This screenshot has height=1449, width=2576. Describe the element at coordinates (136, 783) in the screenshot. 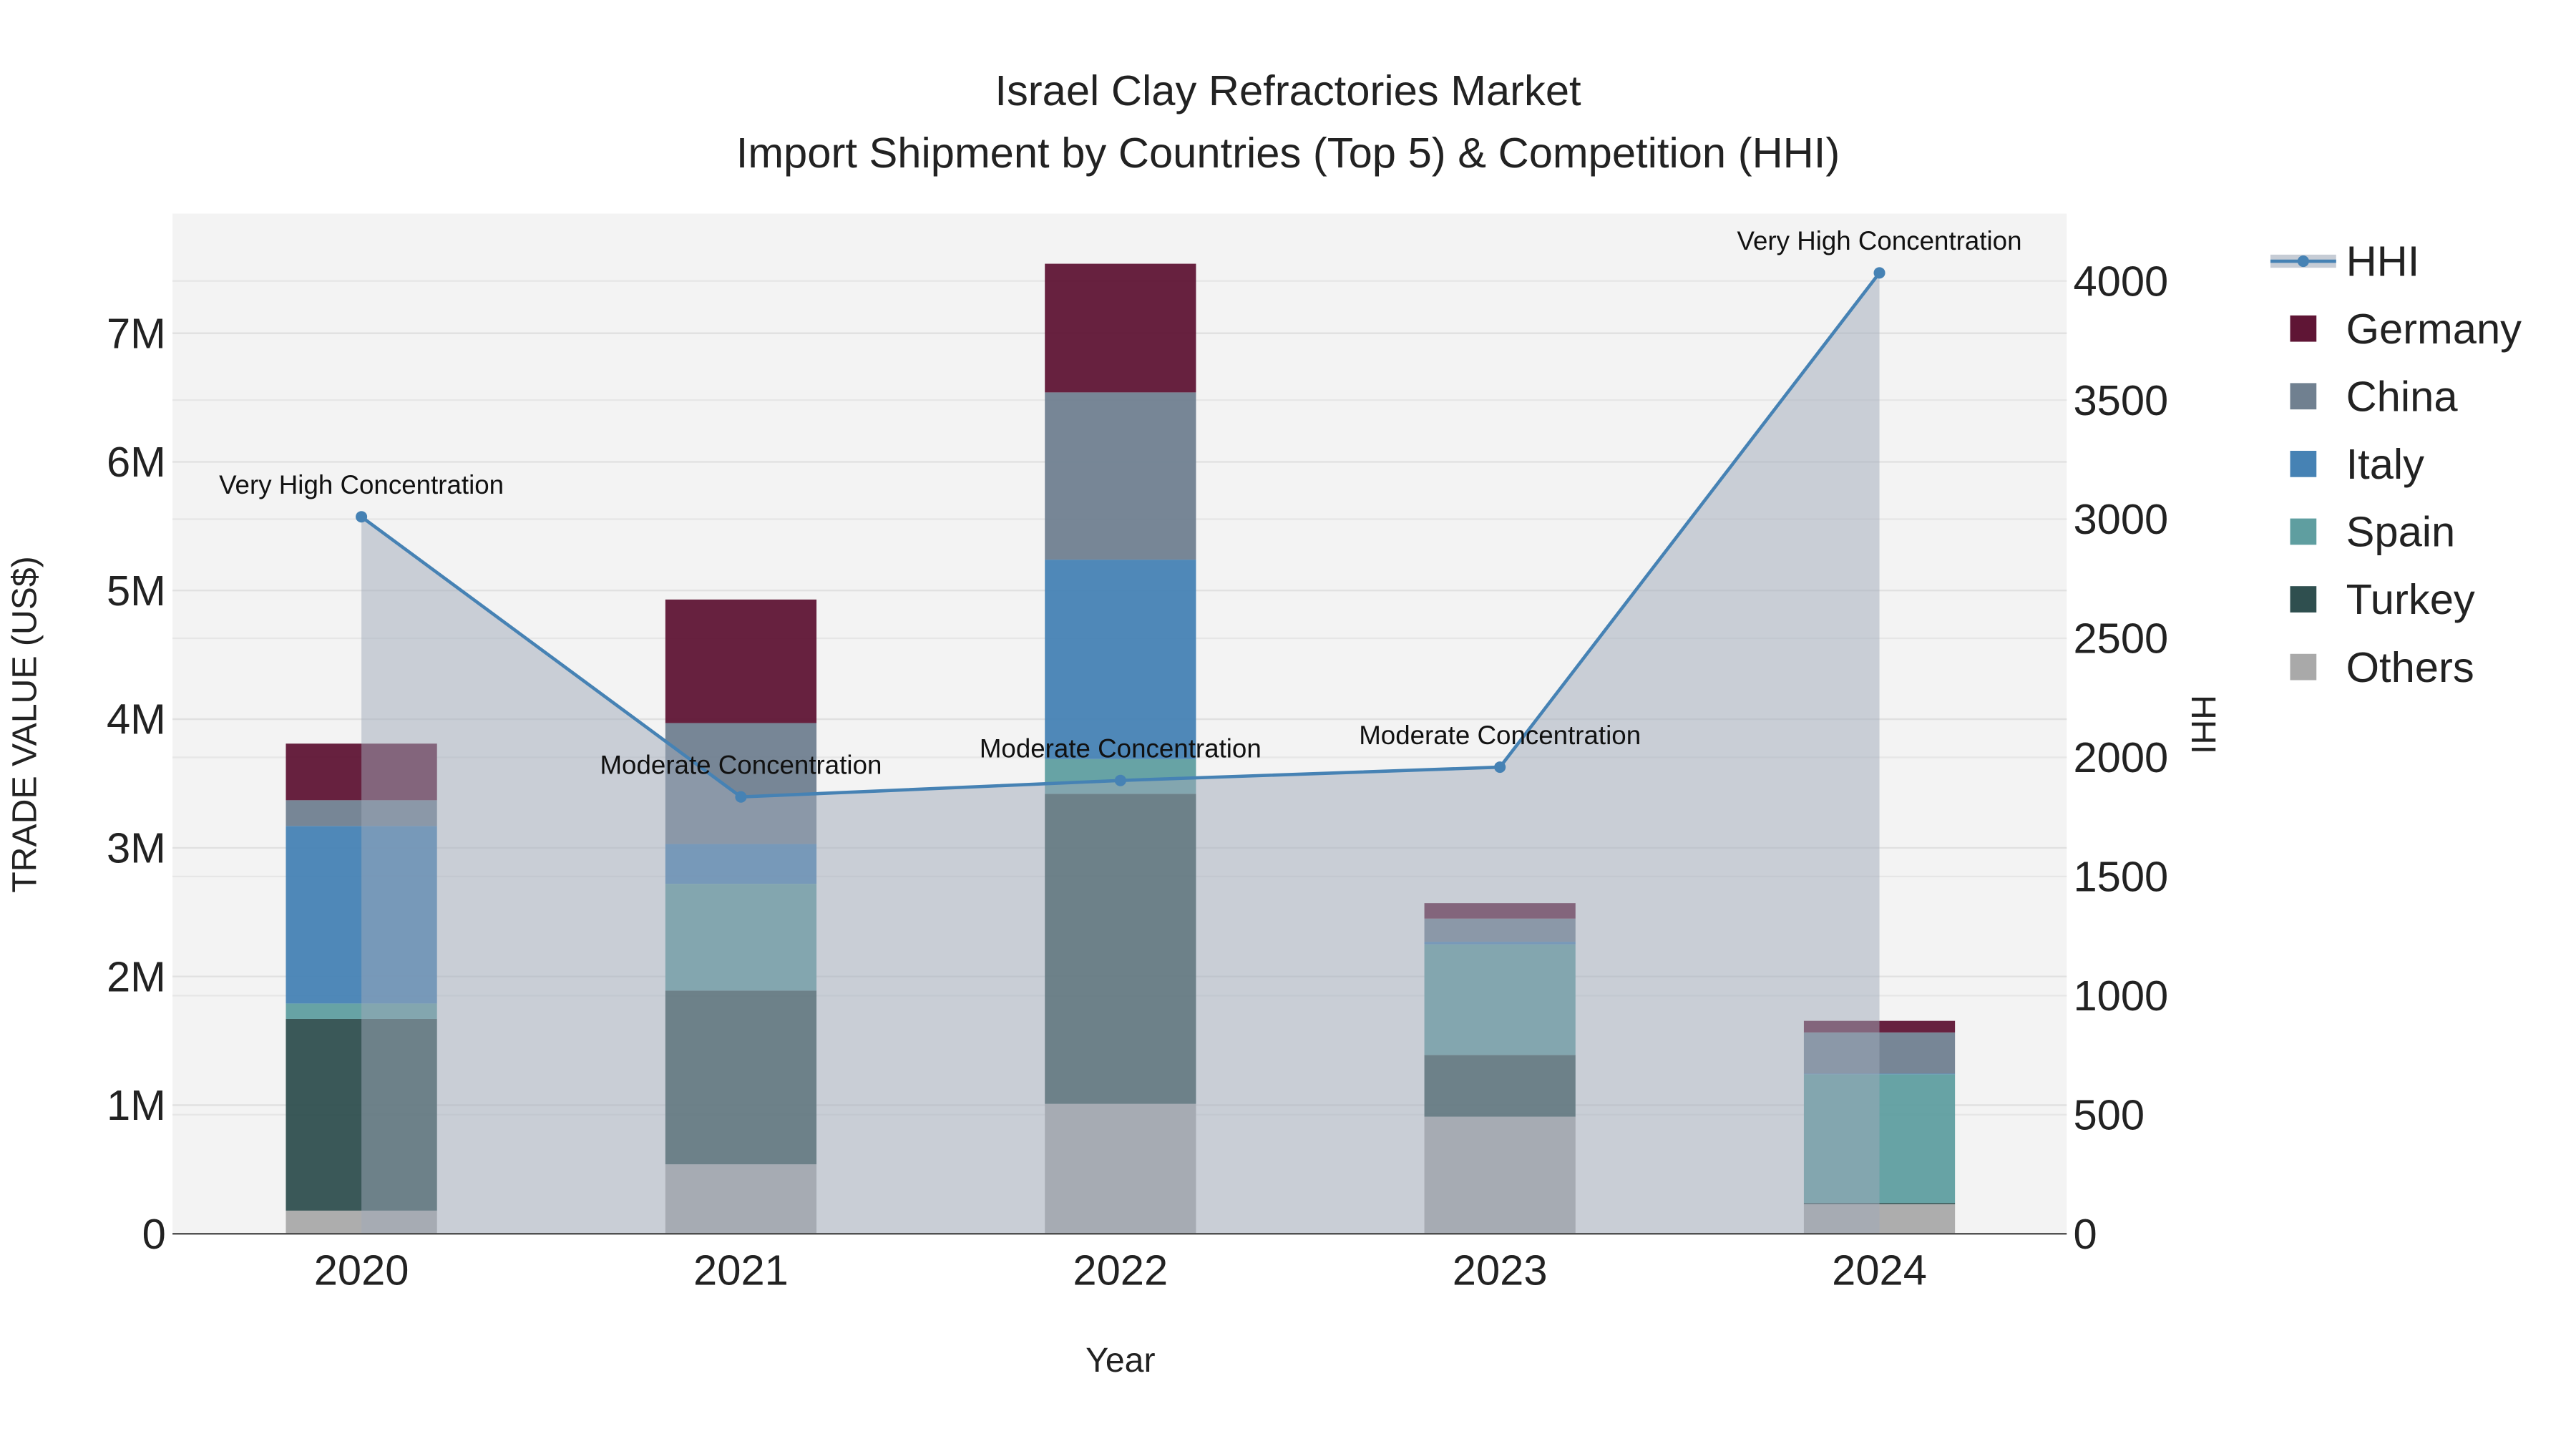

I see `y-axis-ticks: 0 1M 2M 3M 4M 5M 6M 7M` at that location.